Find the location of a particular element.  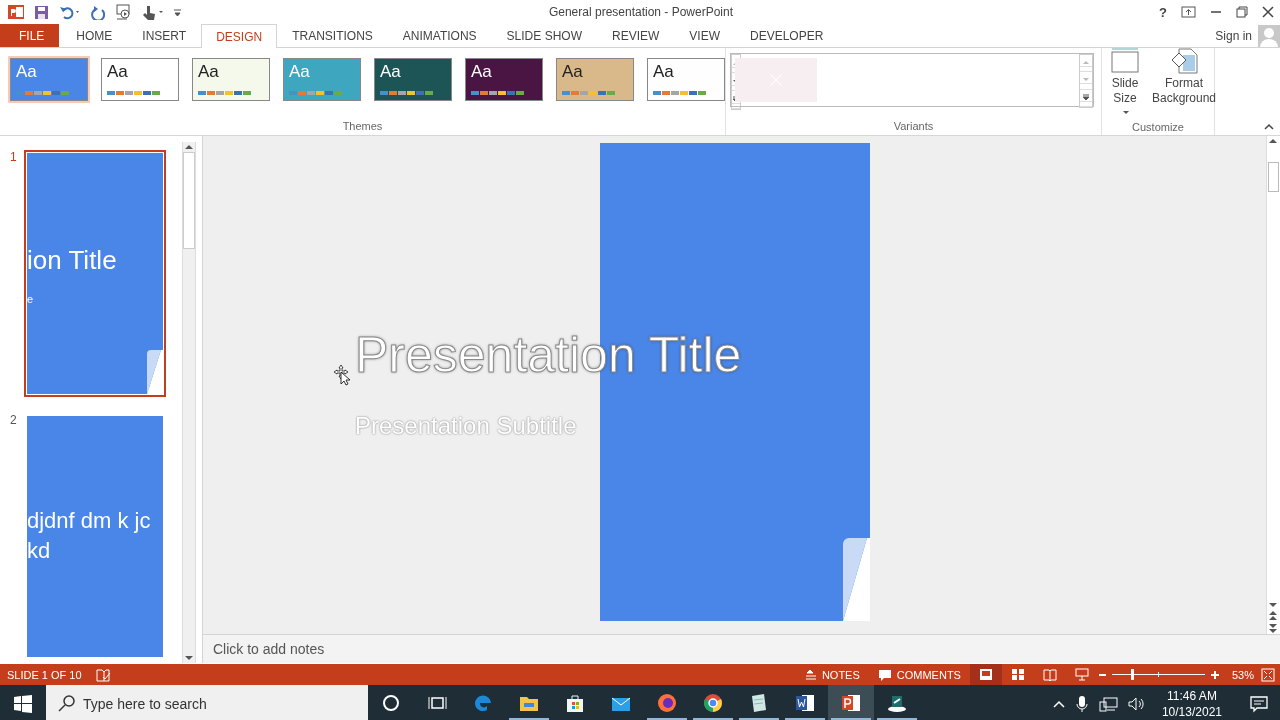

thumbnail-title: ion Title is located at coordinates (72, 260).